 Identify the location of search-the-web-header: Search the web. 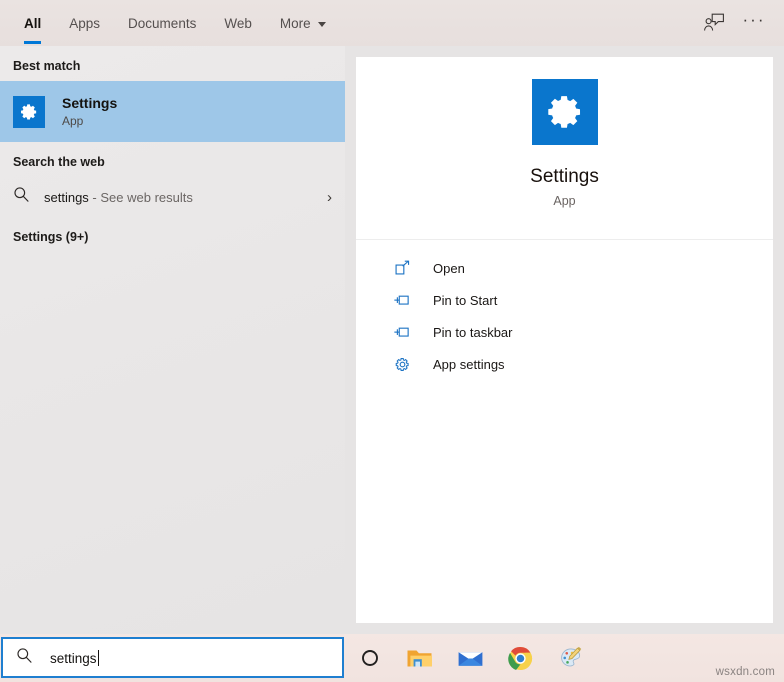
(59, 162).